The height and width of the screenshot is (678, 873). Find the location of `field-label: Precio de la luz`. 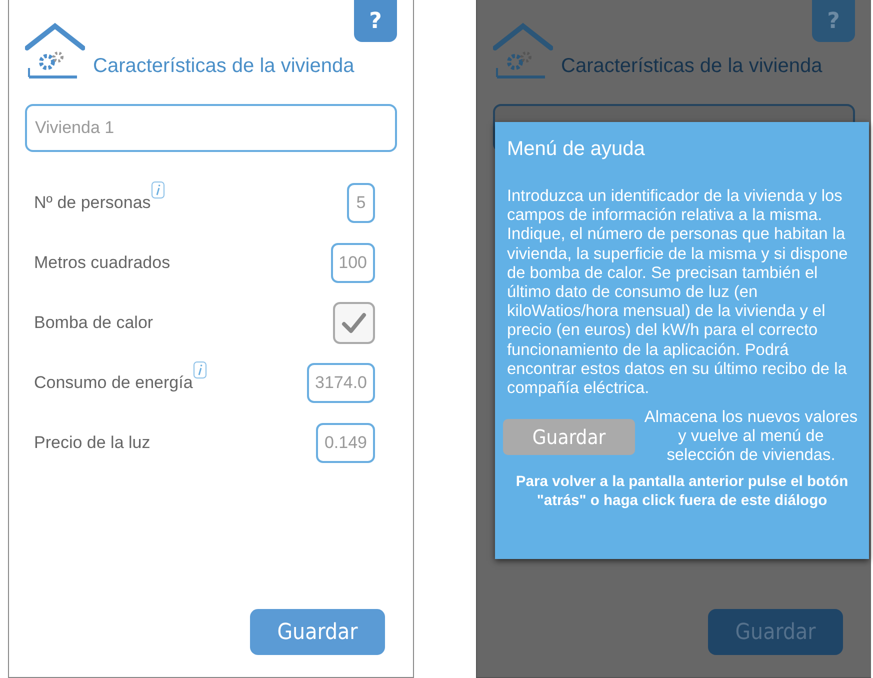

field-label: Precio de la luz is located at coordinates (92, 443).